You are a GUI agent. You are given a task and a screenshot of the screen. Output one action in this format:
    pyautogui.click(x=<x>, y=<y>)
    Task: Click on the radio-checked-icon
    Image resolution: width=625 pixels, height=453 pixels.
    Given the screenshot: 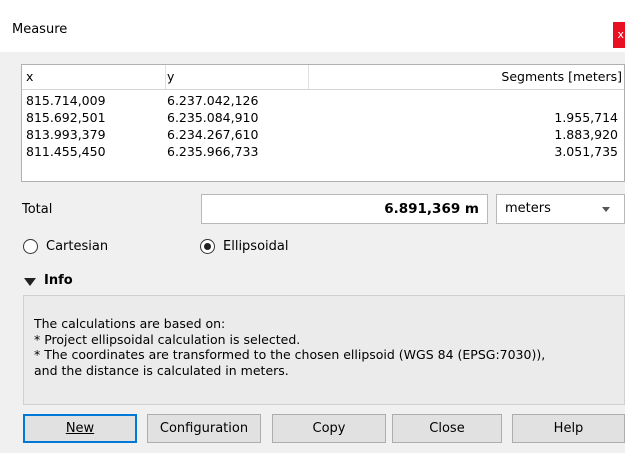 What is the action you would take?
    pyautogui.click(x=207, y=246)
    